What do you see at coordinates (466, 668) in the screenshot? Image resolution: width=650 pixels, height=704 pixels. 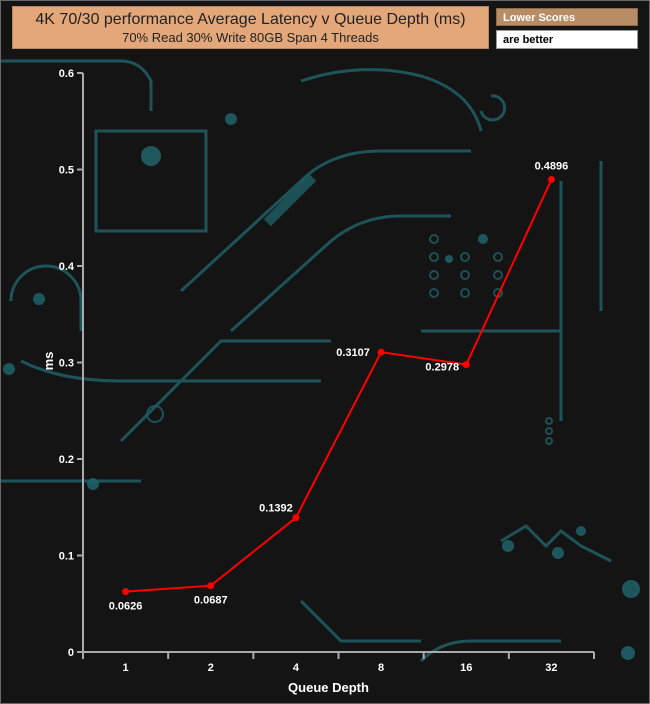 I see `x-tick-label: 16` at bounding box center [466, 668].